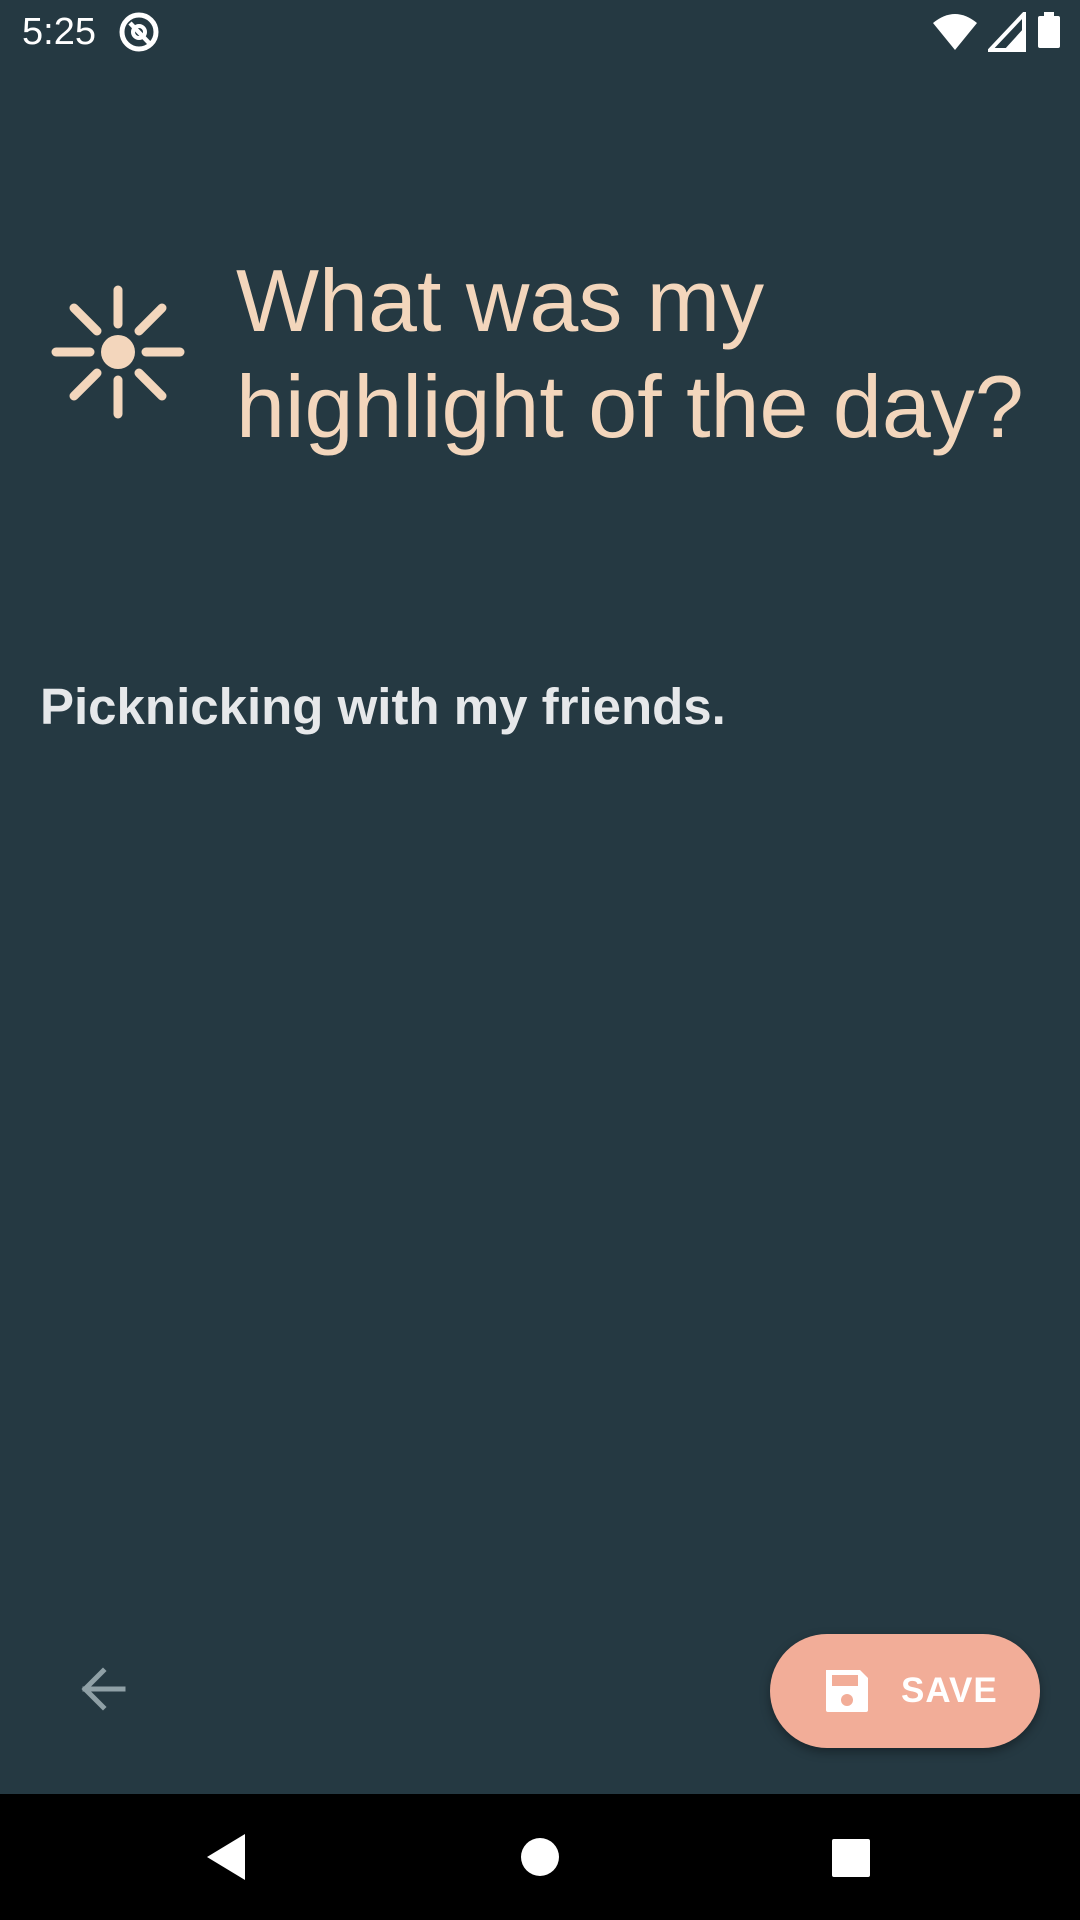 The height and width of the screenshot is (1920, 1080). What do you see at coordinates (139, 32) in the screenshot?
I see `at-sign-icon` at bounding box center [139, 32].